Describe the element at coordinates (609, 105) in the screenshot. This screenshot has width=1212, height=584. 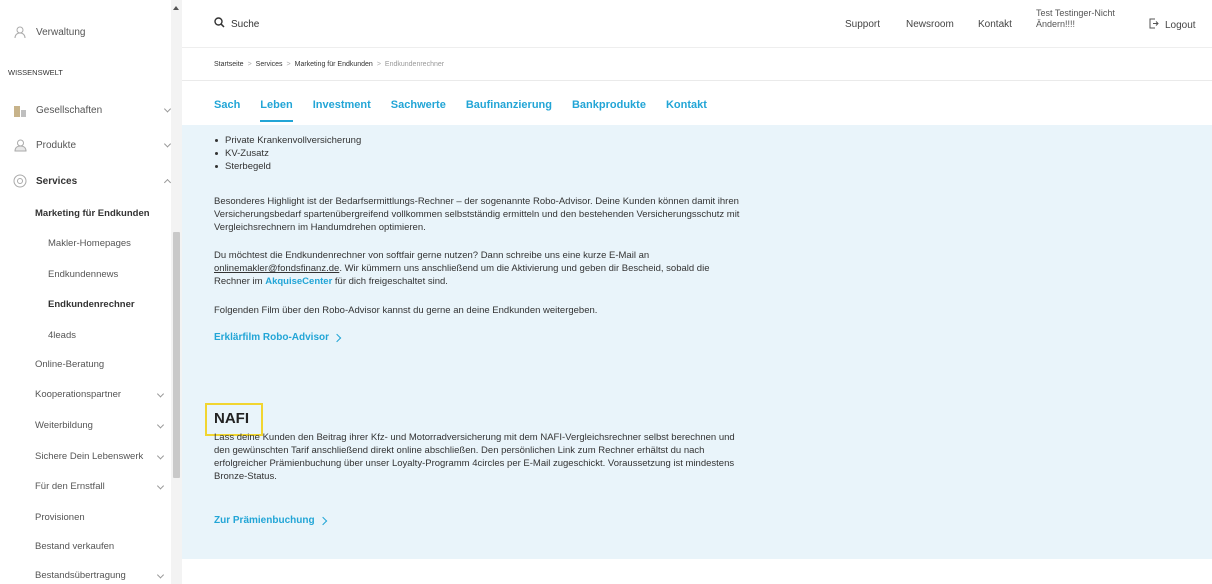
I see `tab-bankprodukte: Bankprodukte` at that location.